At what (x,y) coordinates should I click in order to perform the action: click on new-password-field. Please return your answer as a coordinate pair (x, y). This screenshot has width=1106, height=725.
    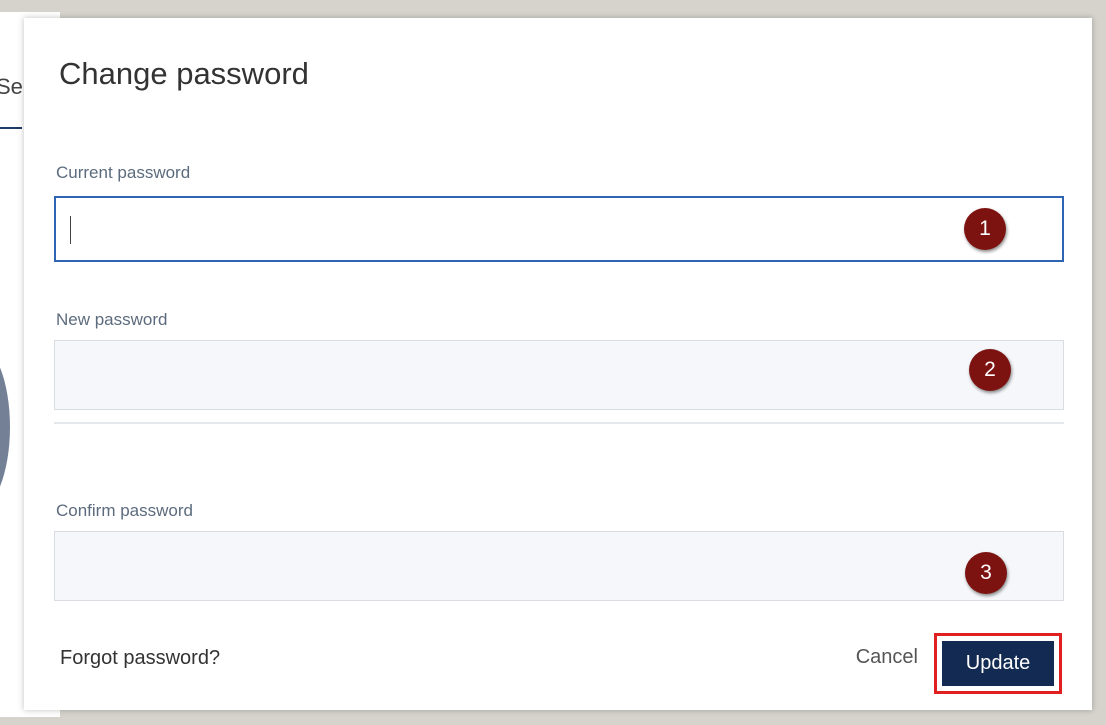
    Looking at the image, I should click on (559, 375).